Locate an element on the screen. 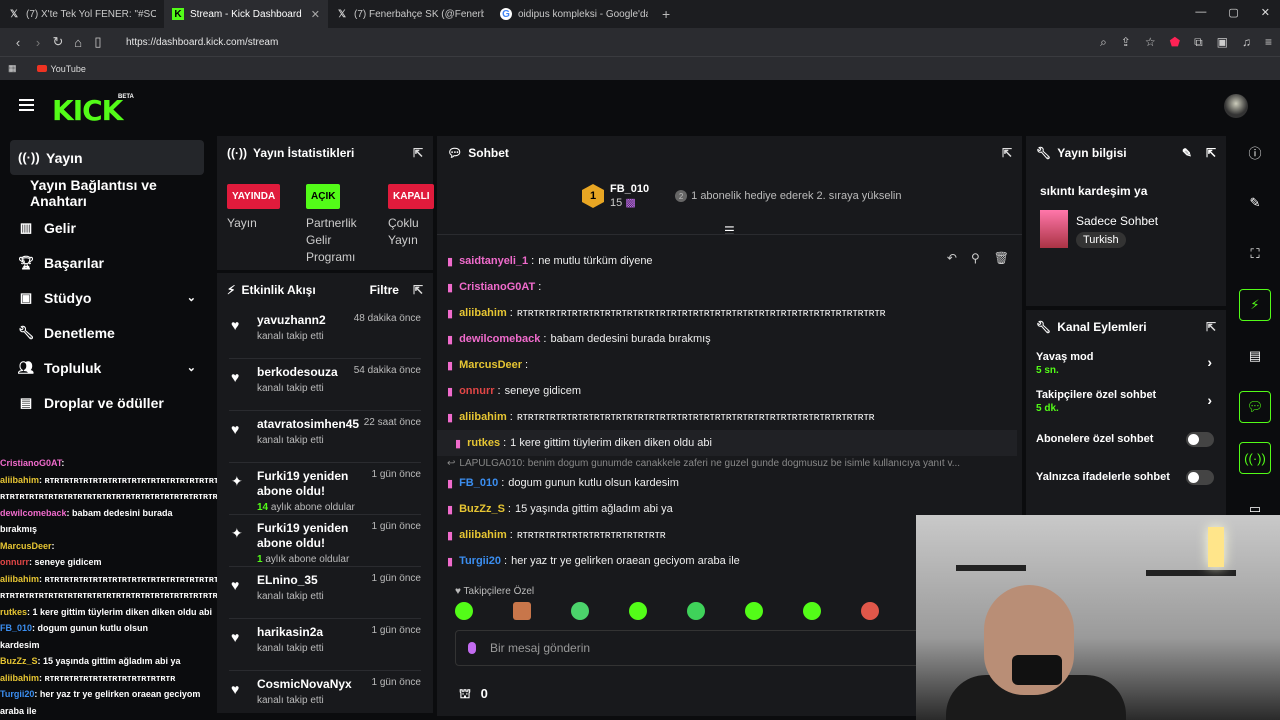  mic-icon is located at coordinates (472, 648).